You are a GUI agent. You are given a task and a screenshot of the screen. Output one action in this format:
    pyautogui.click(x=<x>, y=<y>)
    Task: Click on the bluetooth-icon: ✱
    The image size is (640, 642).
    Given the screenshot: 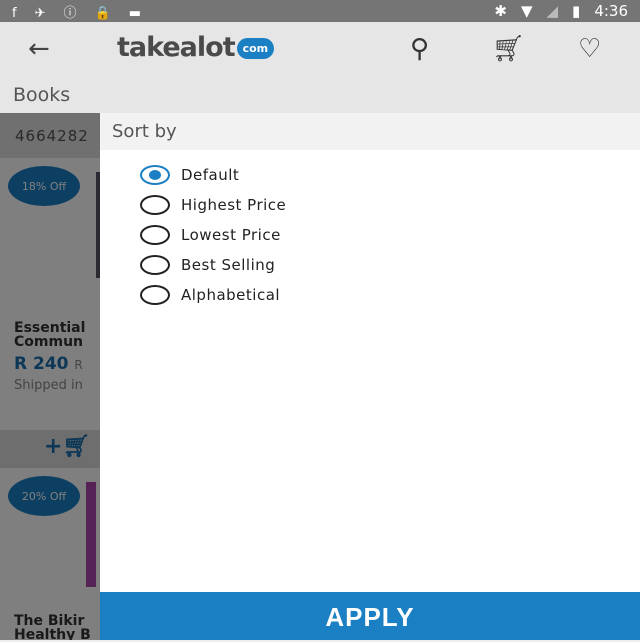 What is the action you would take?
    pyautogui.click(x=500, y=11)
    